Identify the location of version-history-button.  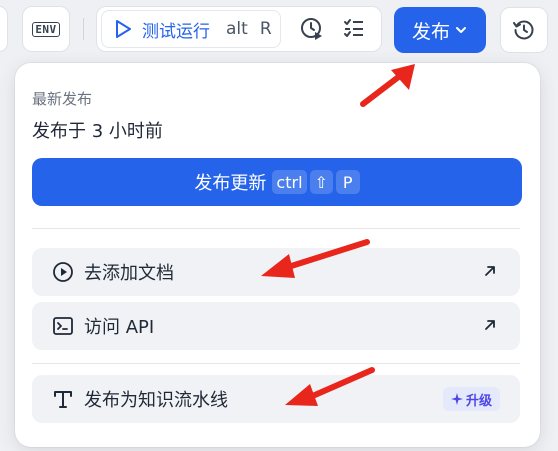
(524, 30).